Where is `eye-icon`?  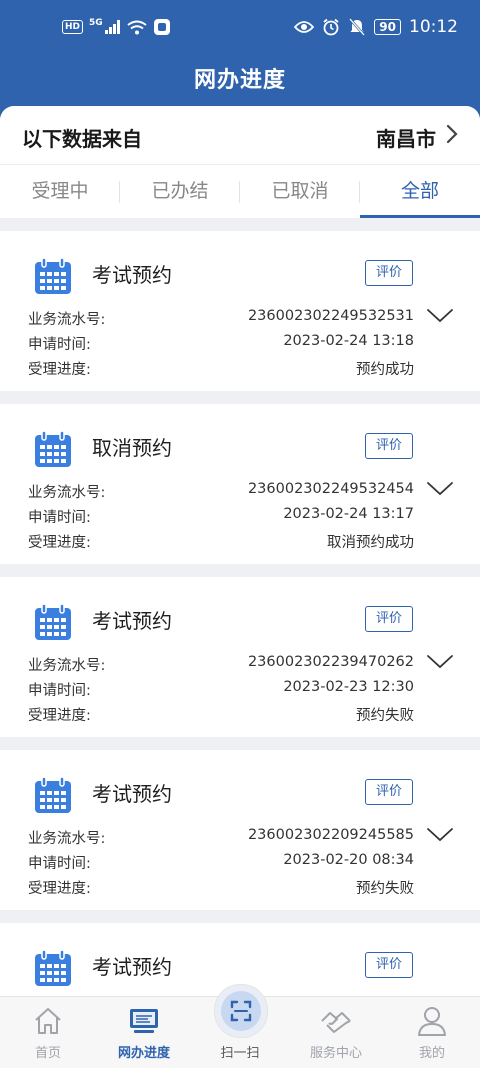
eye-icon is located at coordinates (304, 27).